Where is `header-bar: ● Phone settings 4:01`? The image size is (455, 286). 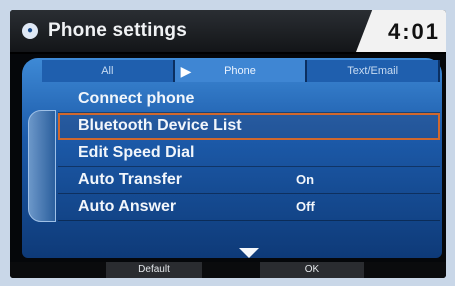
header-bar: ● Phone settings 4:01 is located at coordinates (228, 32).